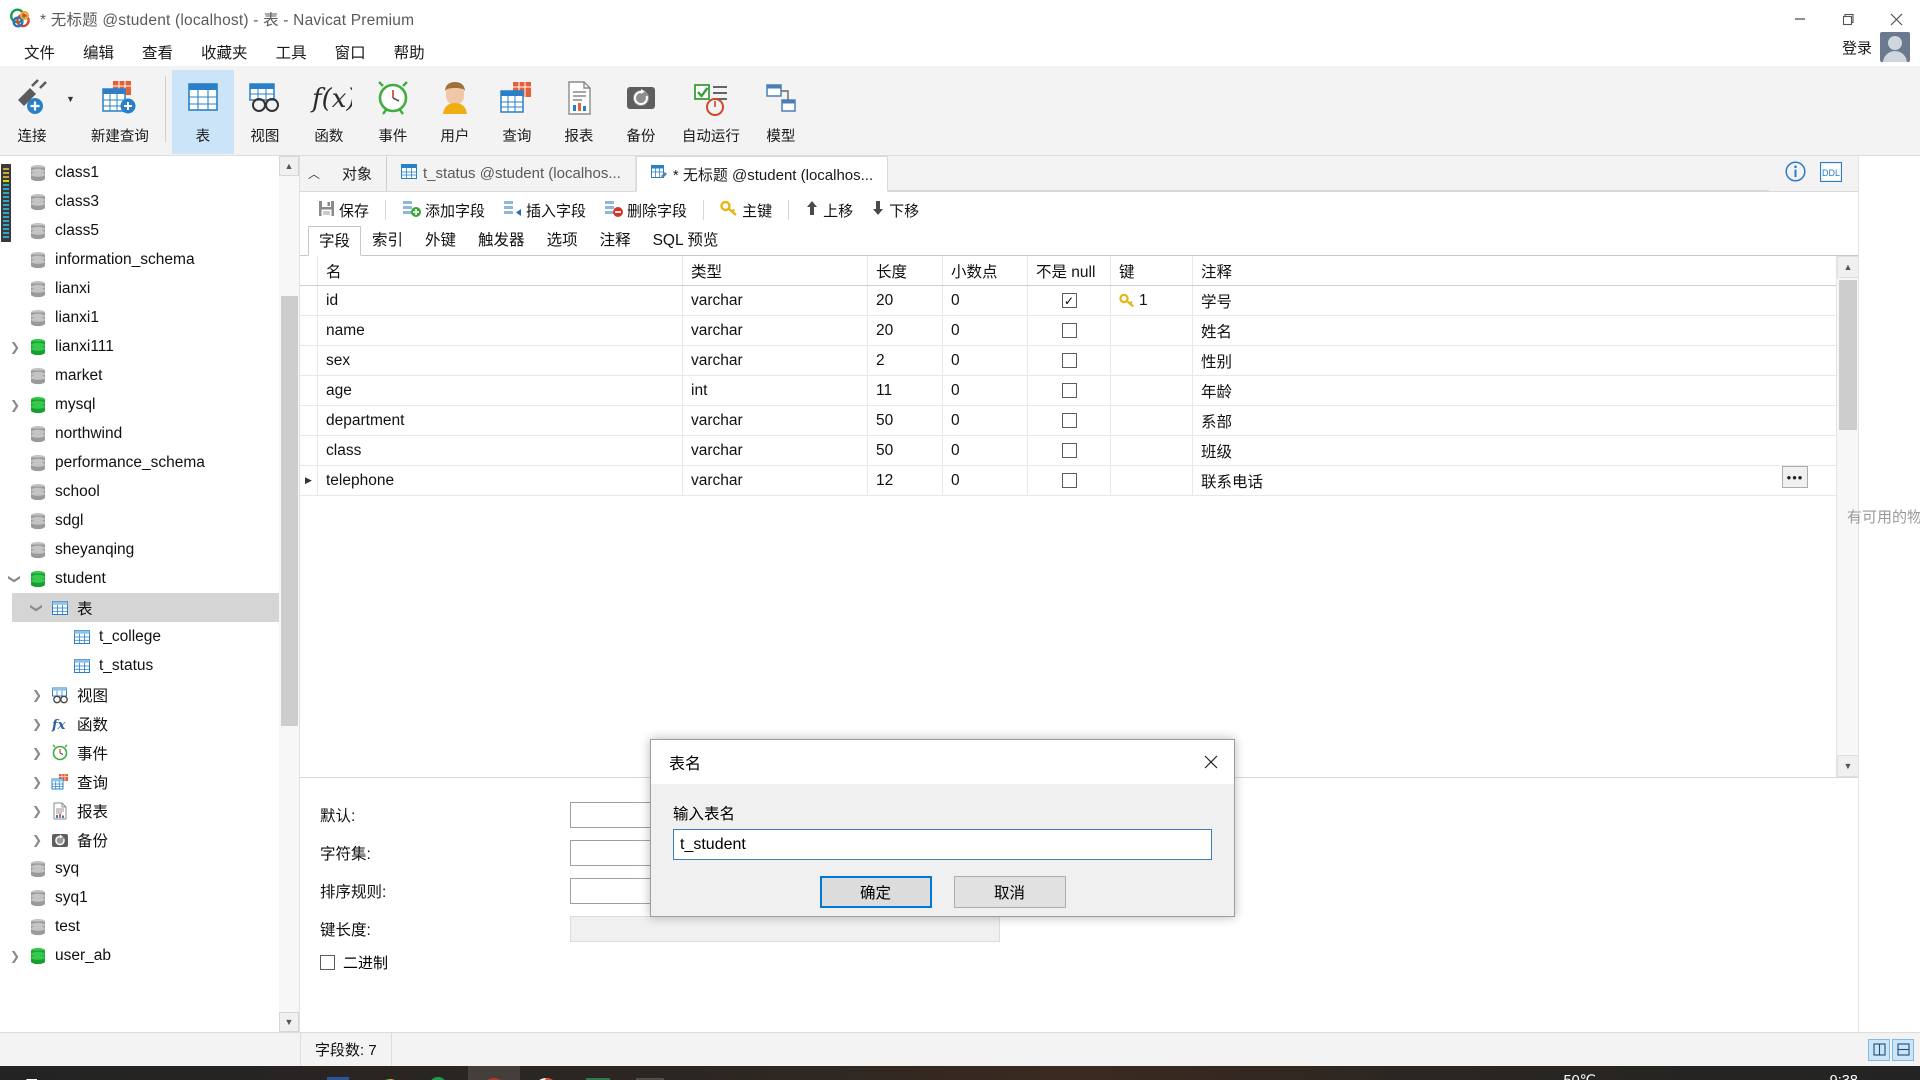 This screenshot has height=1080, width=1920. I want to click on tree-item-user_ab: ❯ user_ab, so click(149, 955).